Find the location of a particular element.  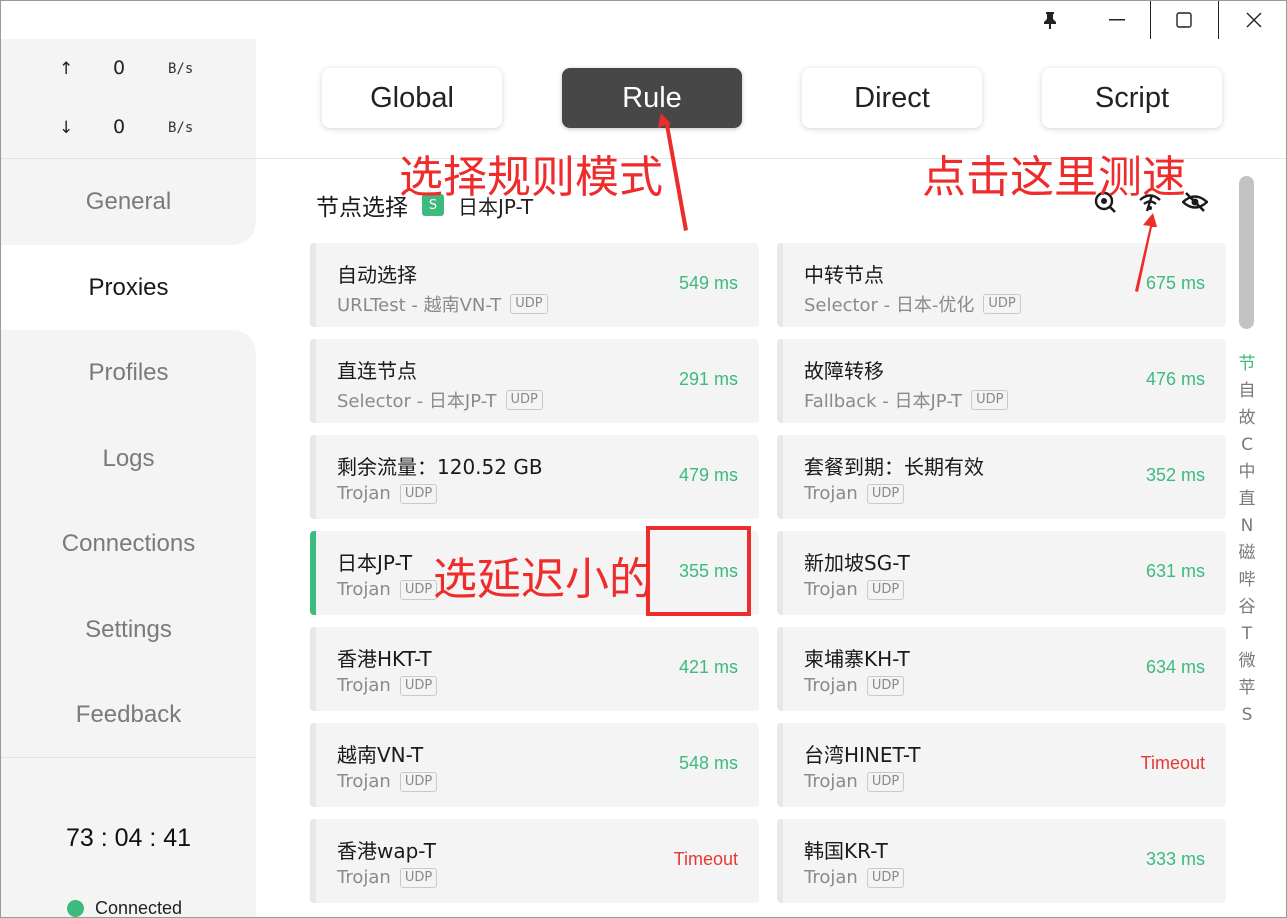

proxy-delay: 631 ms is located at coordinates (1175, 571).